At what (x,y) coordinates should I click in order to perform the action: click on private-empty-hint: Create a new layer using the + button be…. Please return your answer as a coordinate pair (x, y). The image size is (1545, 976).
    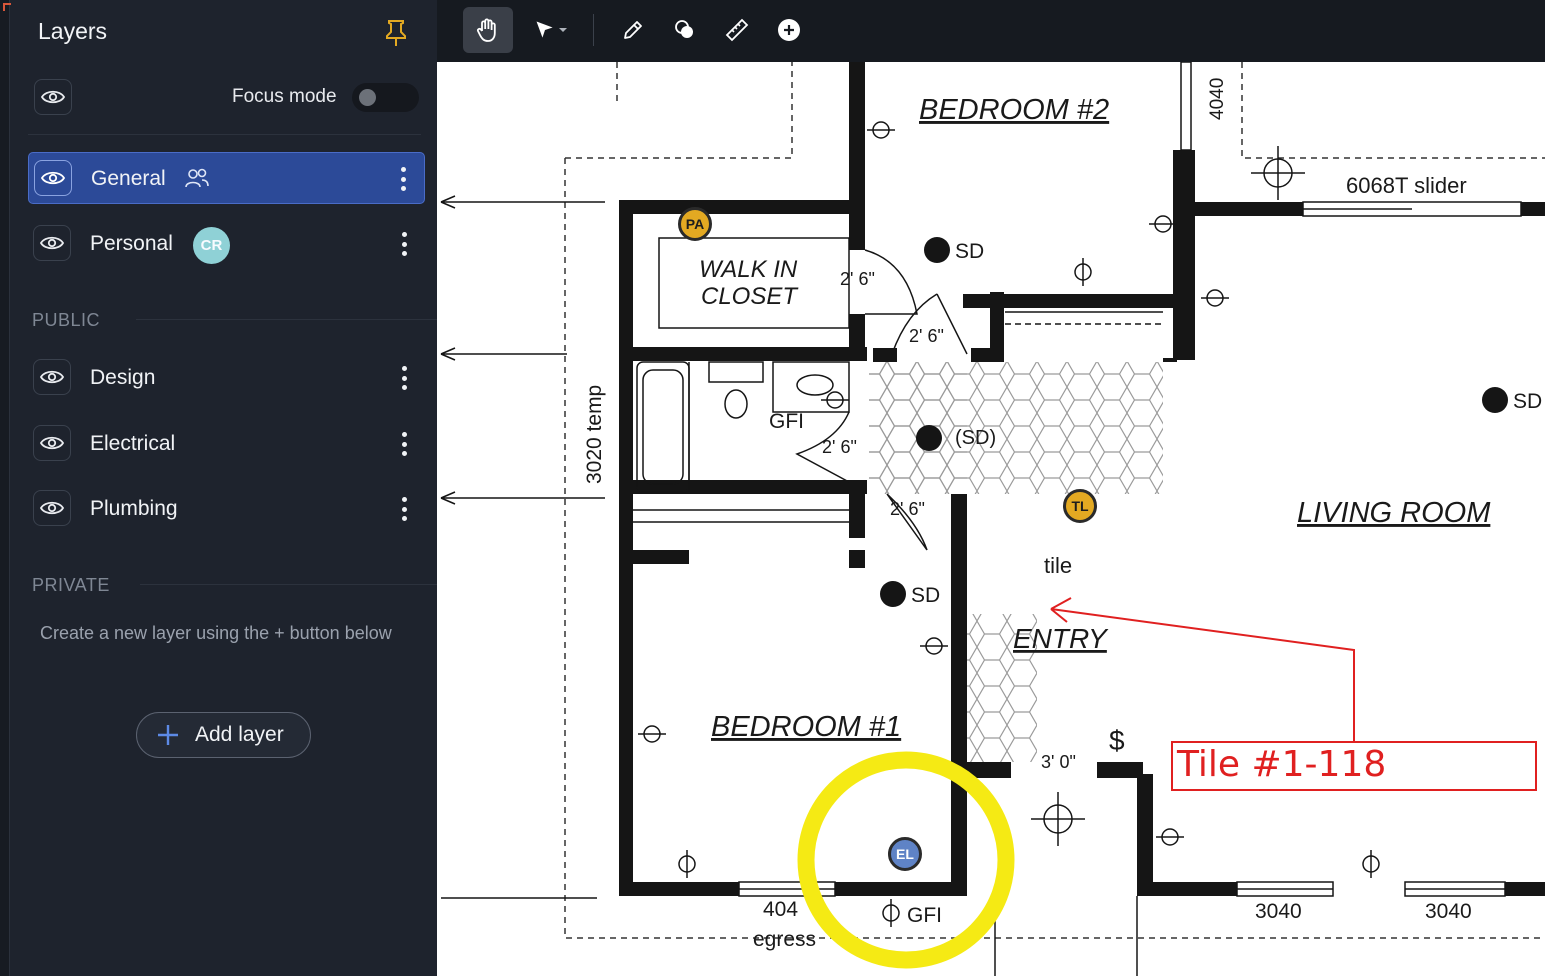
    Looking at the image, I should click on (216, 633).